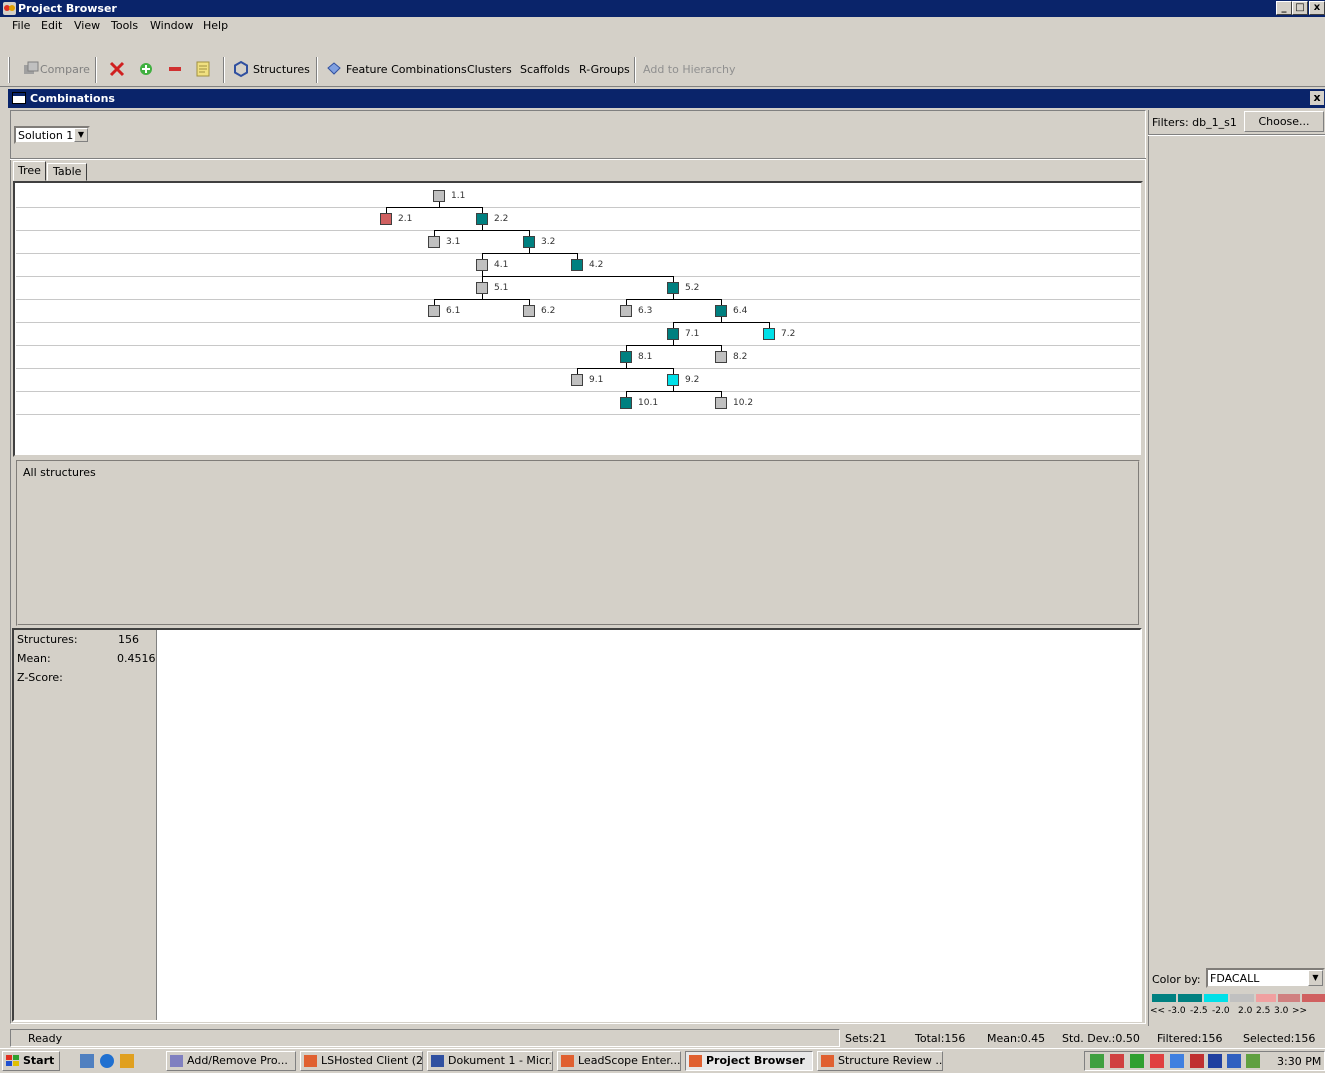 The width and height of the screenshot is (1325, 1073). Describe the element at coordinates (136, 658) in the screenshot. I see `mean-value: 0.4516` at that location.